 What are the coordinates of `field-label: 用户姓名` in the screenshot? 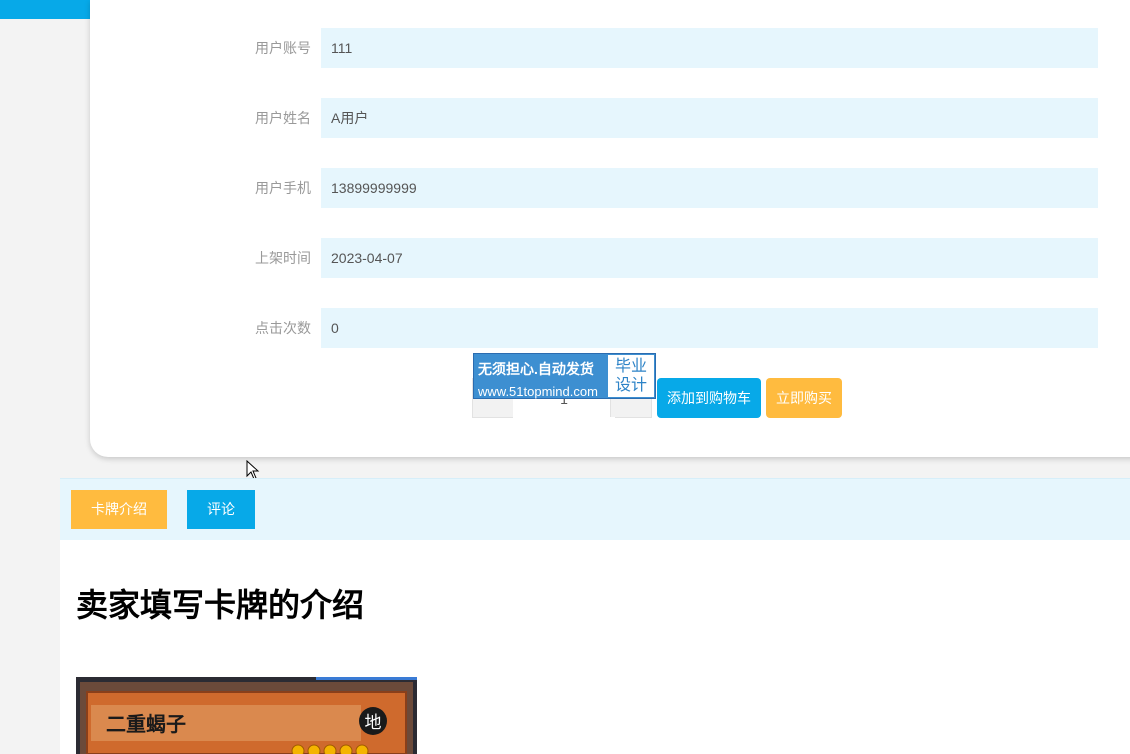 It's located at (283, 118).